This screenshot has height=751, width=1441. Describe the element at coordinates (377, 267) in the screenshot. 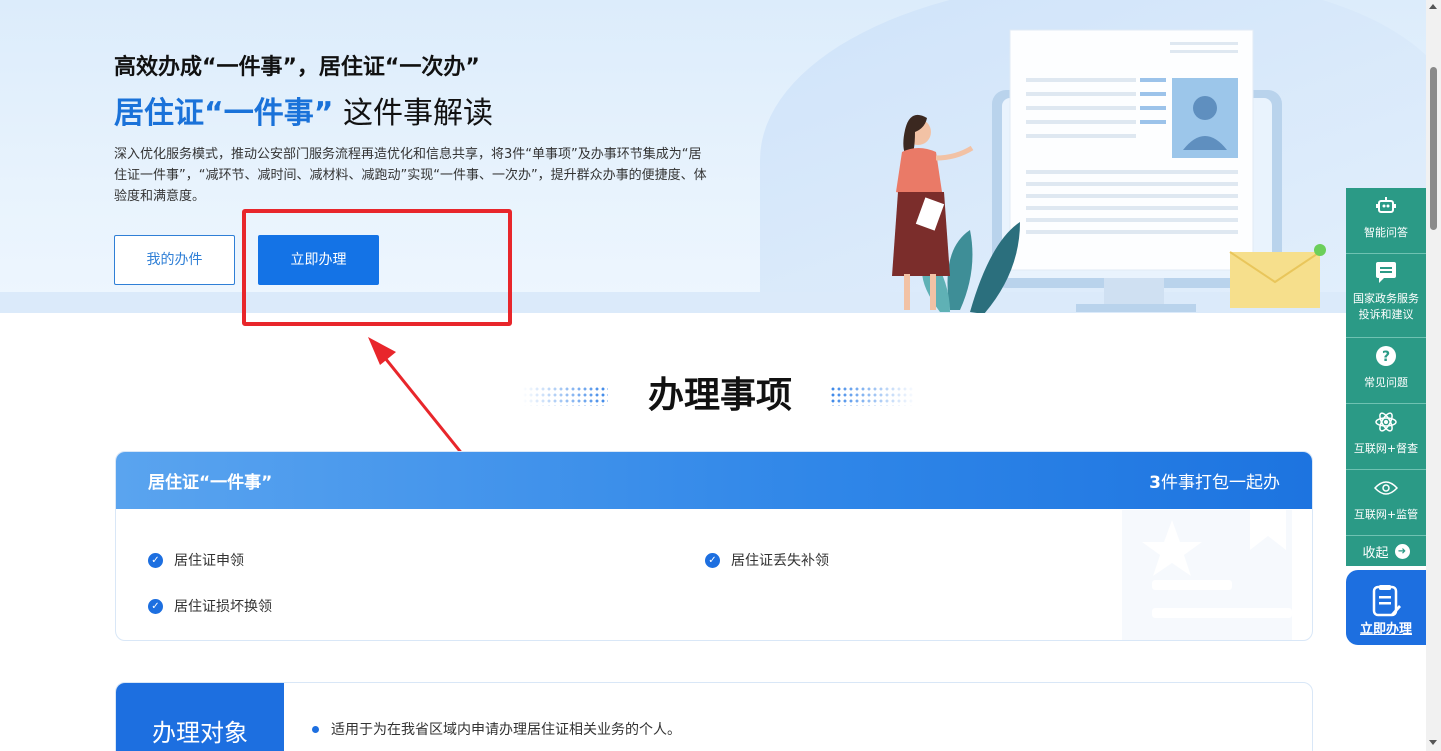

I see `annotation-highlight-box` at that location.